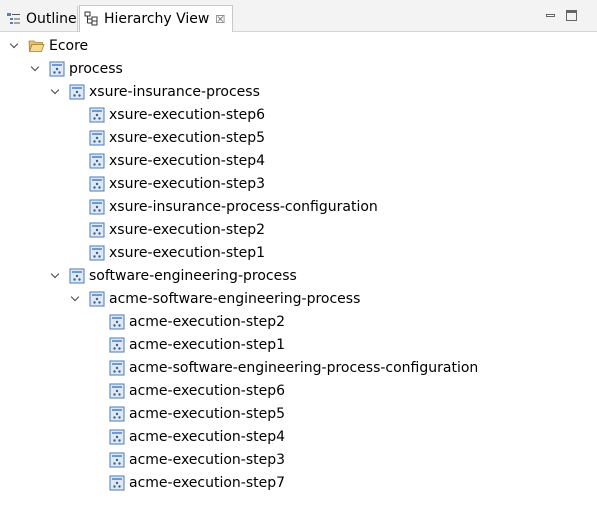 The height and width of the screenshot is (522, 597). I want to click on tree-node-ecore: Ecore, so click(49, 45).